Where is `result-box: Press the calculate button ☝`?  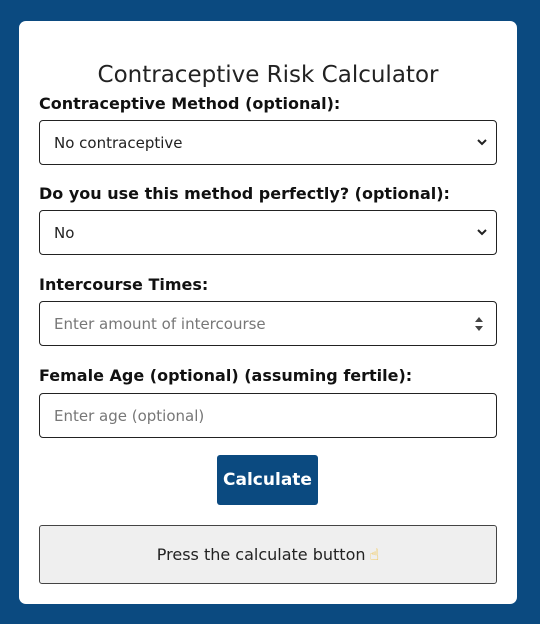 result-box: Press the calculate button ☝ is located at coordinates (268, 554).